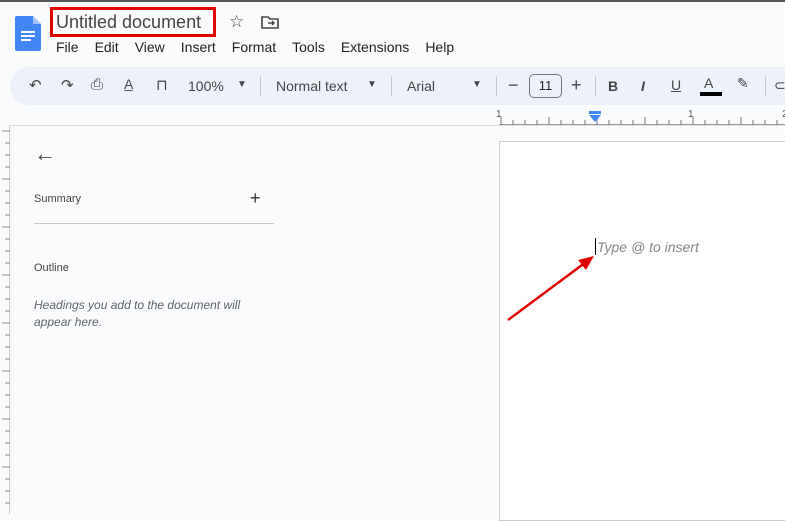 This screenshot has height=521, width=785. What do you see at coordinates (312, 86) in the screenshot?
I see `style-select: Normal text` at bounding box center [312, 86].